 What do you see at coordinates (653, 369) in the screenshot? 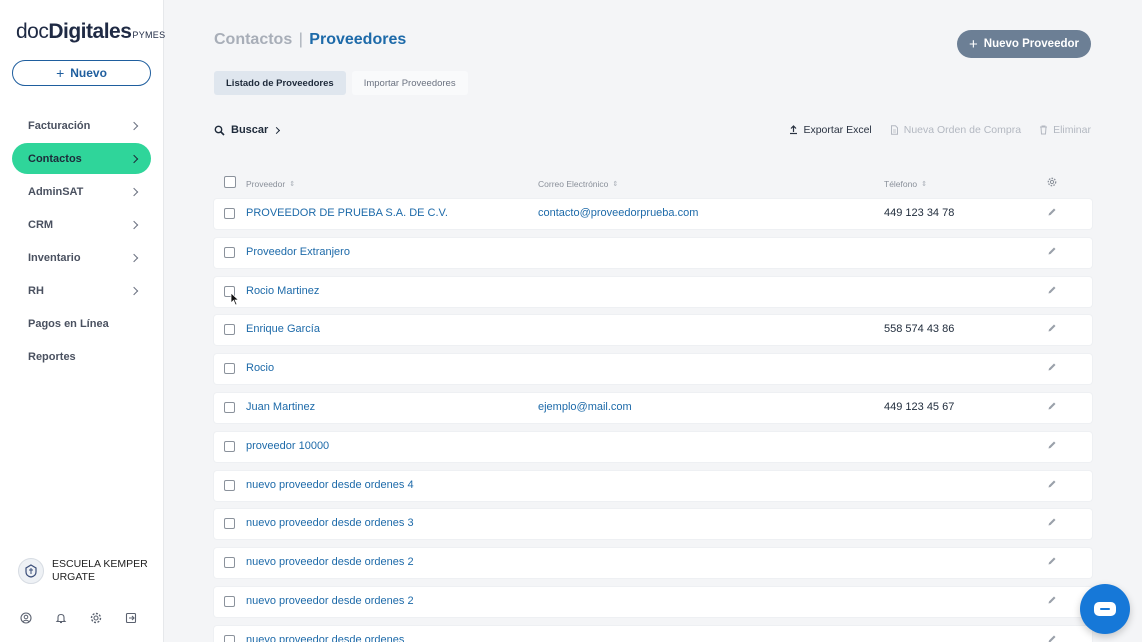
I see `table-row: Rocio` at bounding box center [653, 369].